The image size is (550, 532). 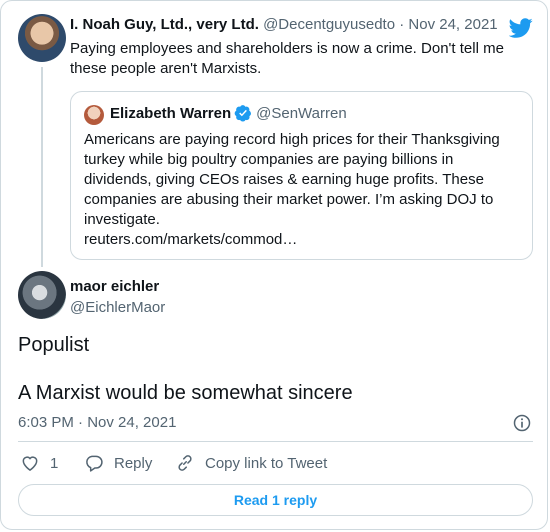 I want to click on read-replies-button: Read 1 reply, so click(x=275, y=500).